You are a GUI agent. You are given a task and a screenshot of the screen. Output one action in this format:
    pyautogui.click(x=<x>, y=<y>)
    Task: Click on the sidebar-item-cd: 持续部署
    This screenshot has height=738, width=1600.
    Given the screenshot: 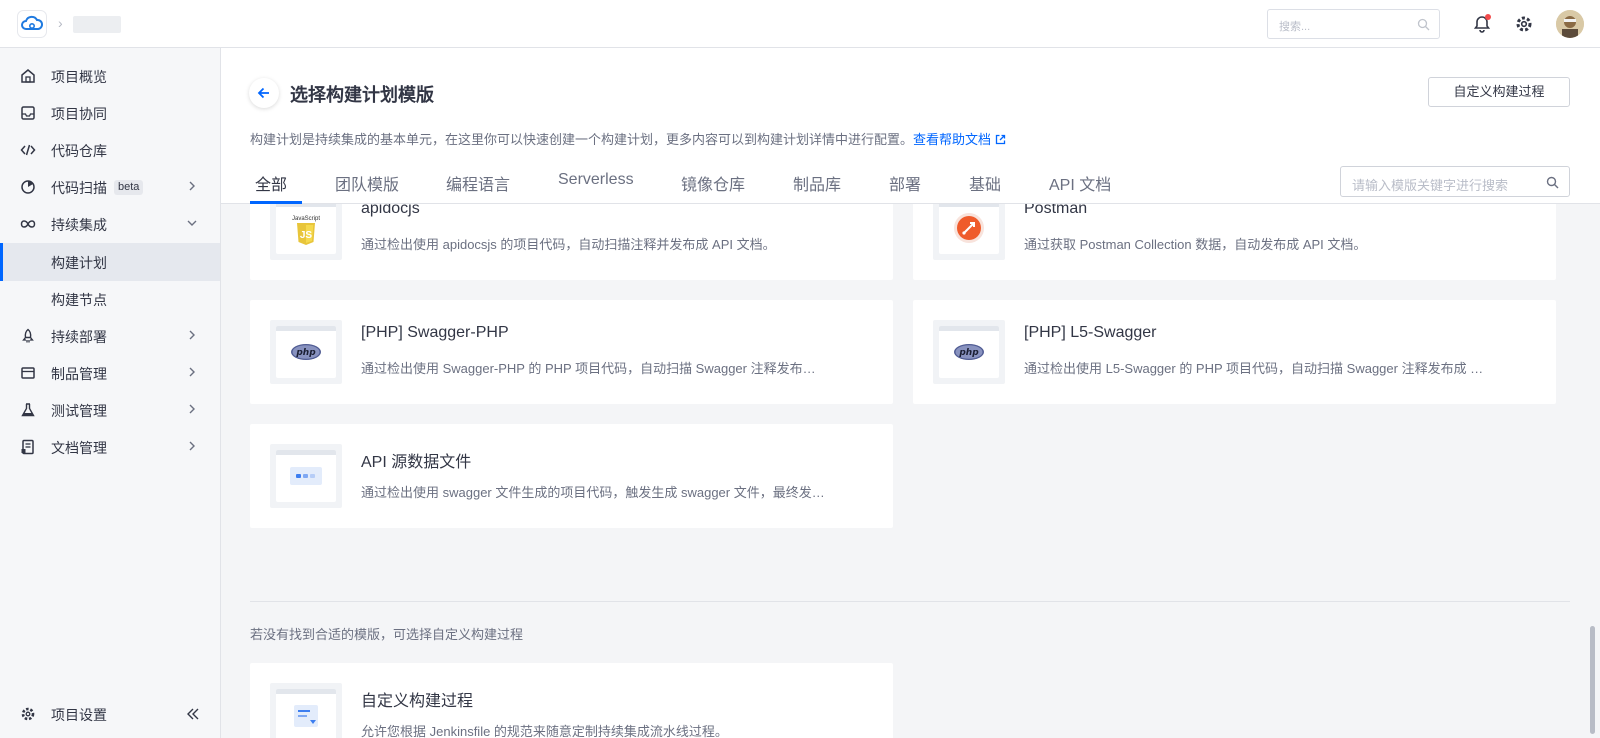 What is the action you would take?
    pyautogui.click(x=110, y=336)
    